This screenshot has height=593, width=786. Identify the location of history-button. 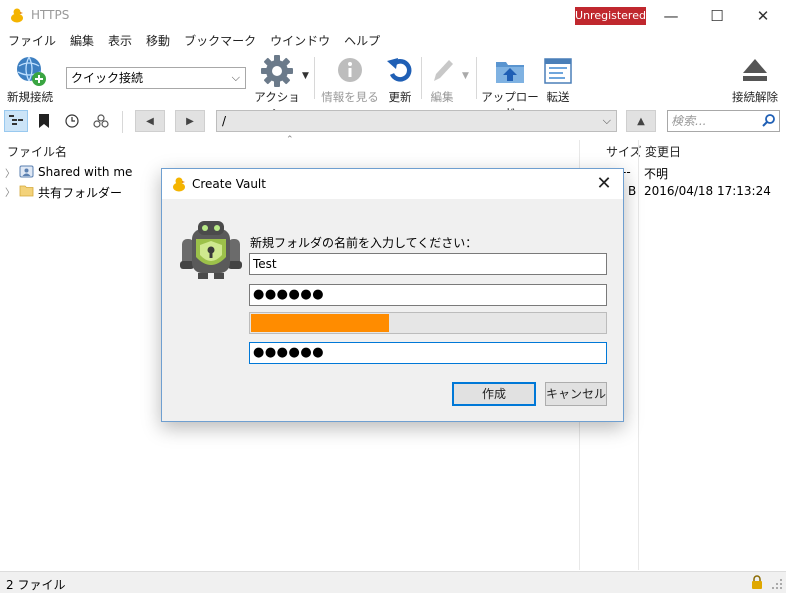
(72, 121).